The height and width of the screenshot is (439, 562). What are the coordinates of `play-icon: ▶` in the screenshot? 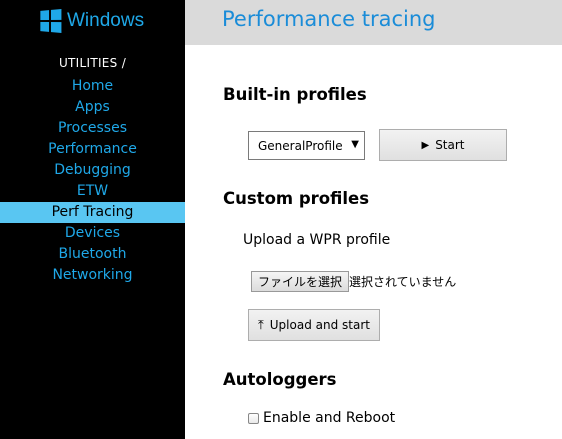 It's located at (425, 145).